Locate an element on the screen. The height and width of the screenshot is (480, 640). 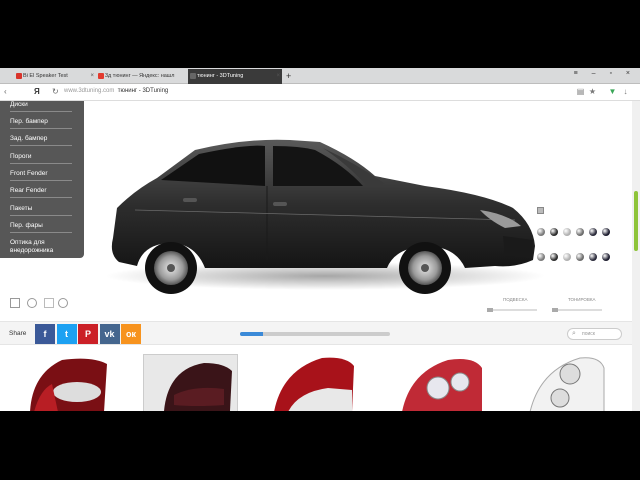
twitter-button: t is located at coordinates (66, 334).